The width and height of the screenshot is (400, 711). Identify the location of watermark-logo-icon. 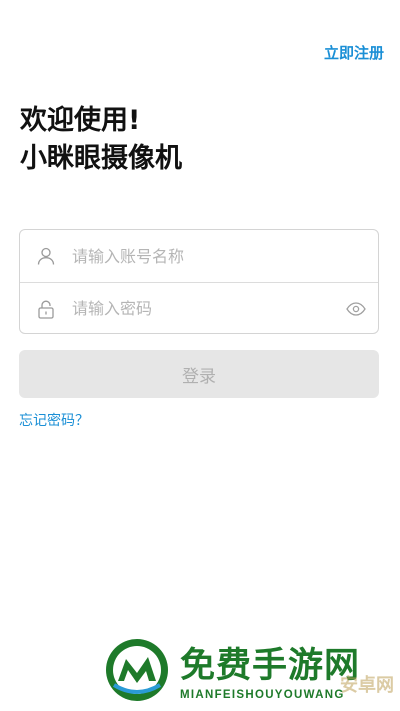
(137, 672).